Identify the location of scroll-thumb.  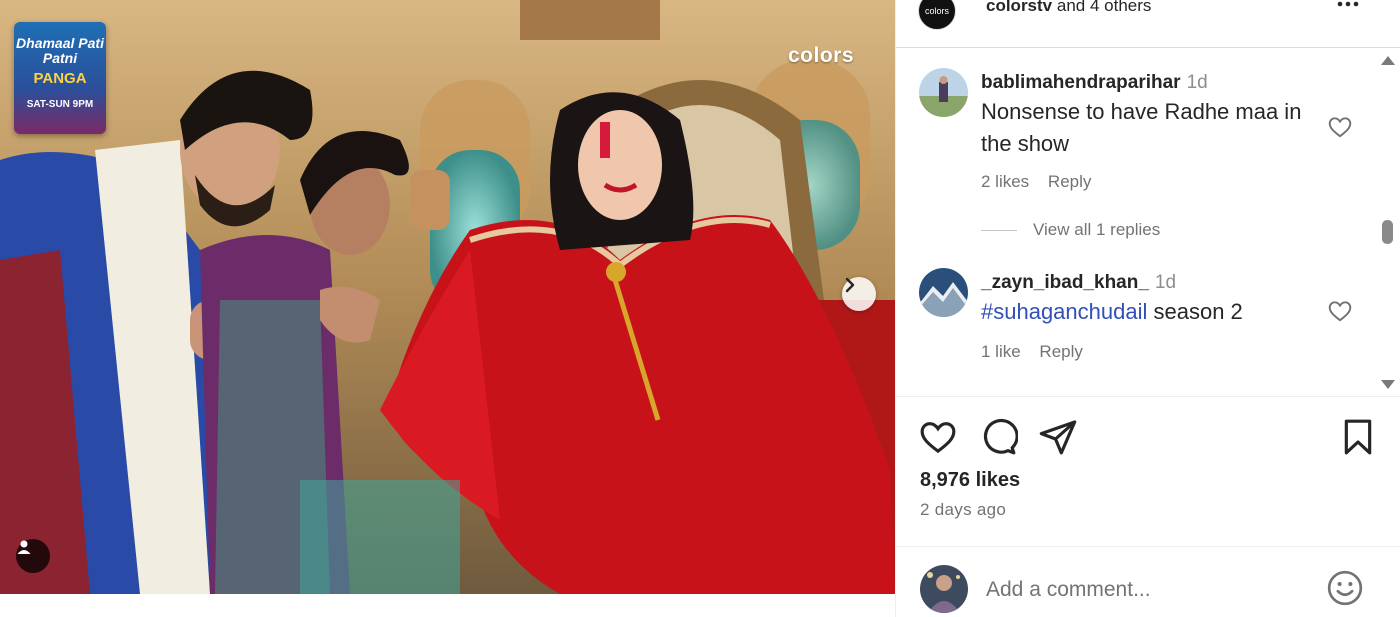
(1387, 232).